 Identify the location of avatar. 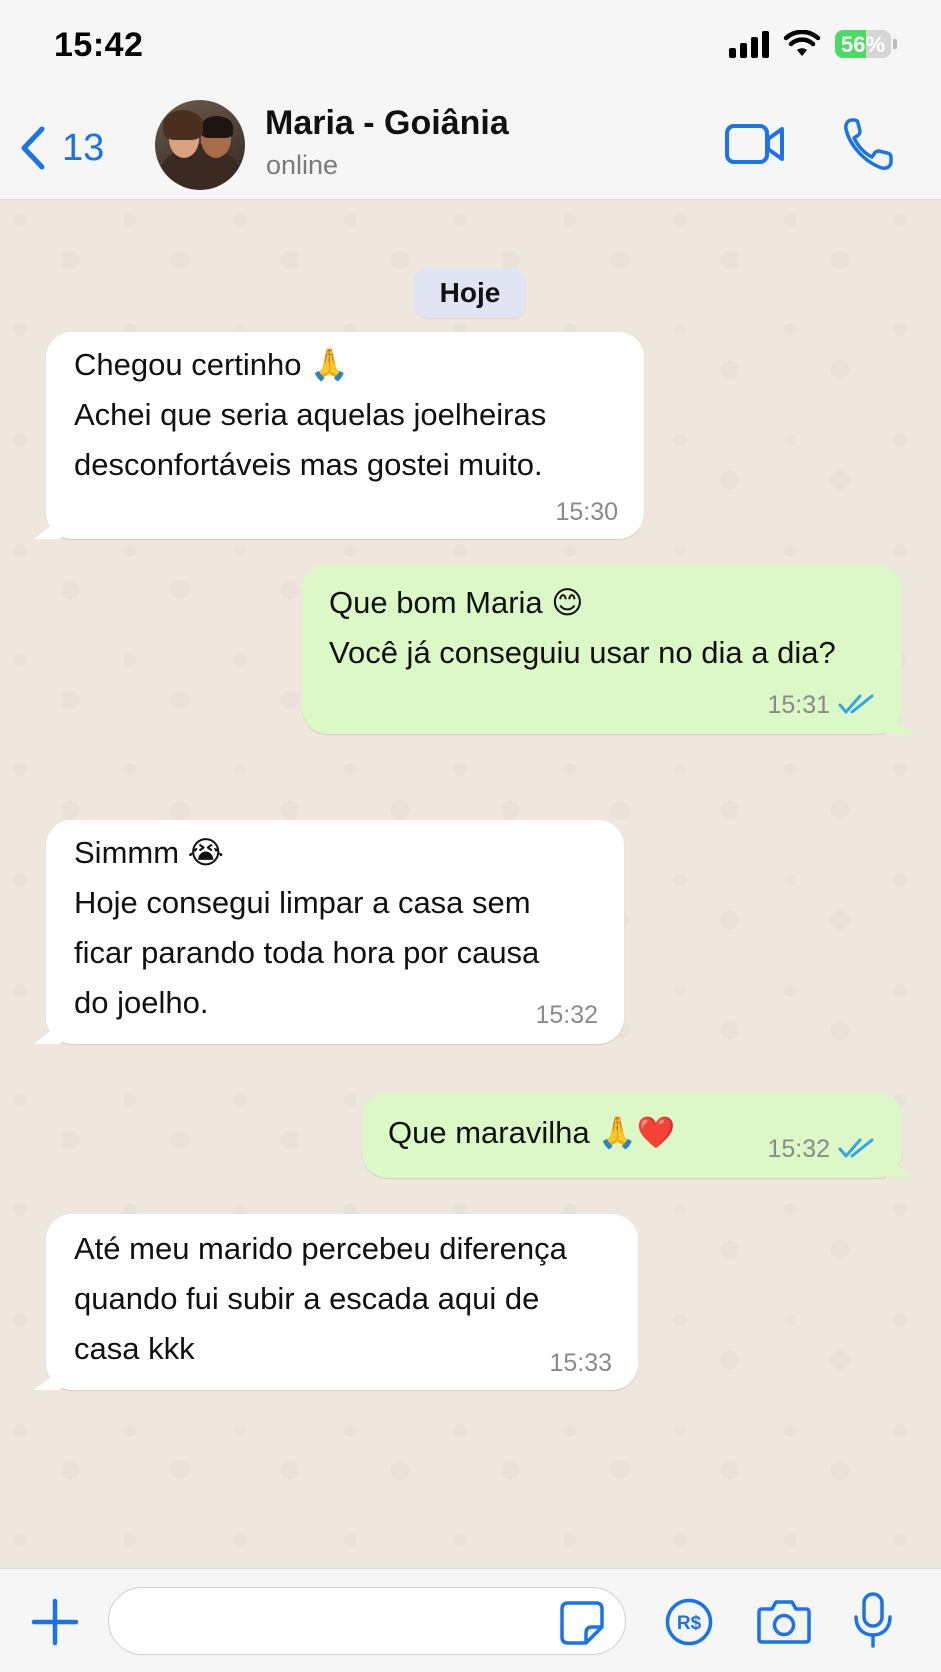
(200, 145).